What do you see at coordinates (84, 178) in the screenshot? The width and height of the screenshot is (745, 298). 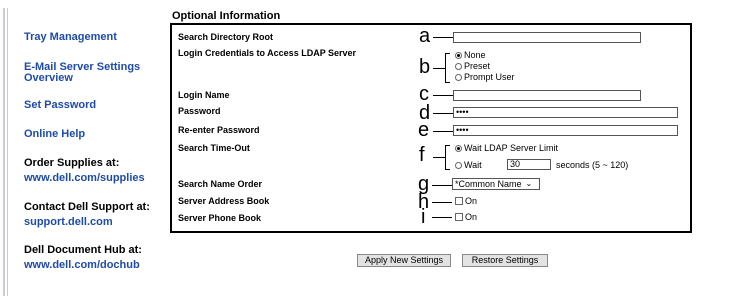 I see `order-supplies-link: www.dell.com/supplies` at bounding box center [84, 178].